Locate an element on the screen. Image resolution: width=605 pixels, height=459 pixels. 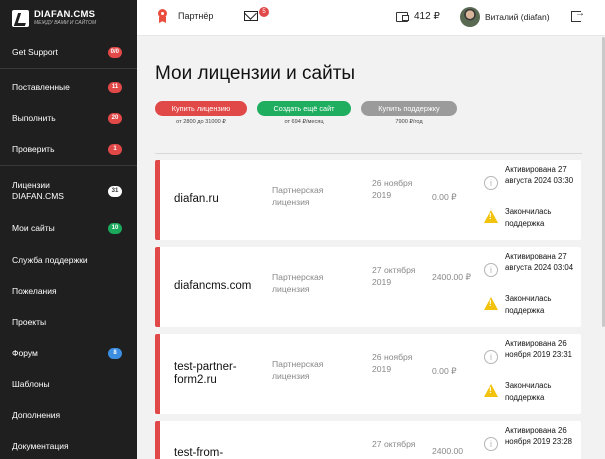
sidebar-item-to-check: Проверить 1 is located at coordinates (68, 149).